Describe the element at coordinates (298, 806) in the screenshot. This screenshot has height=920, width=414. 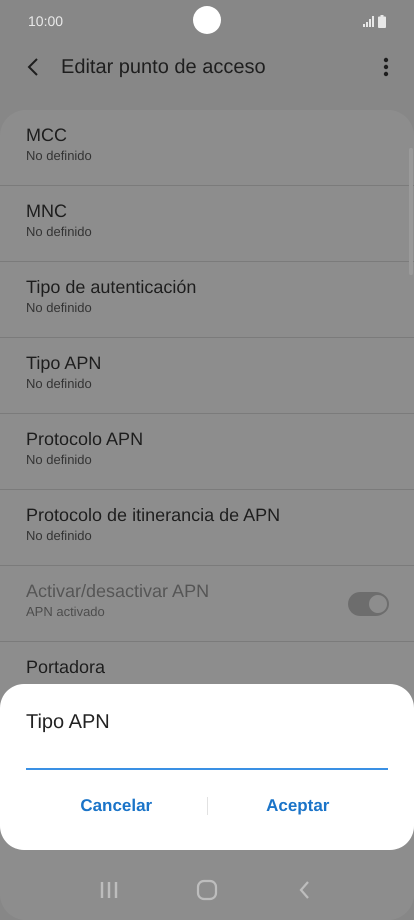
I see `accept-button: Aceptar` at that location.